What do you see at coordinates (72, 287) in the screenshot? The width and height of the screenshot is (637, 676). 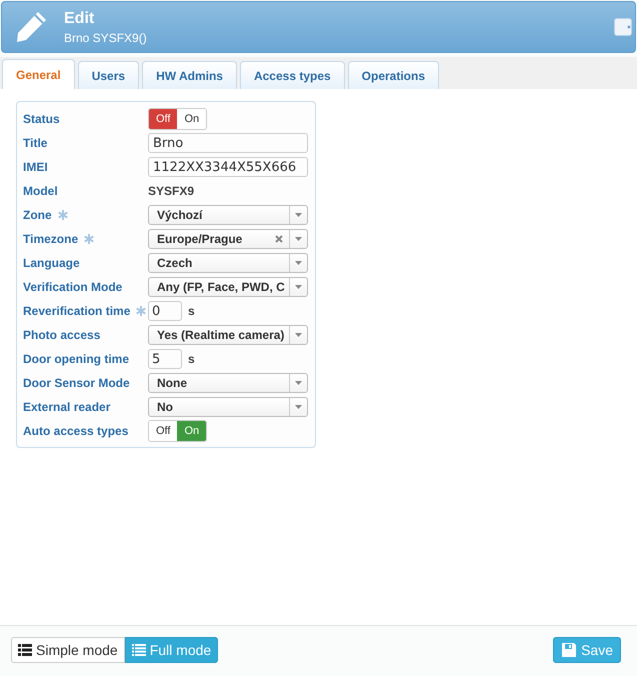 I see `field-label: Verification Mode` at bounding box center [72, 287].